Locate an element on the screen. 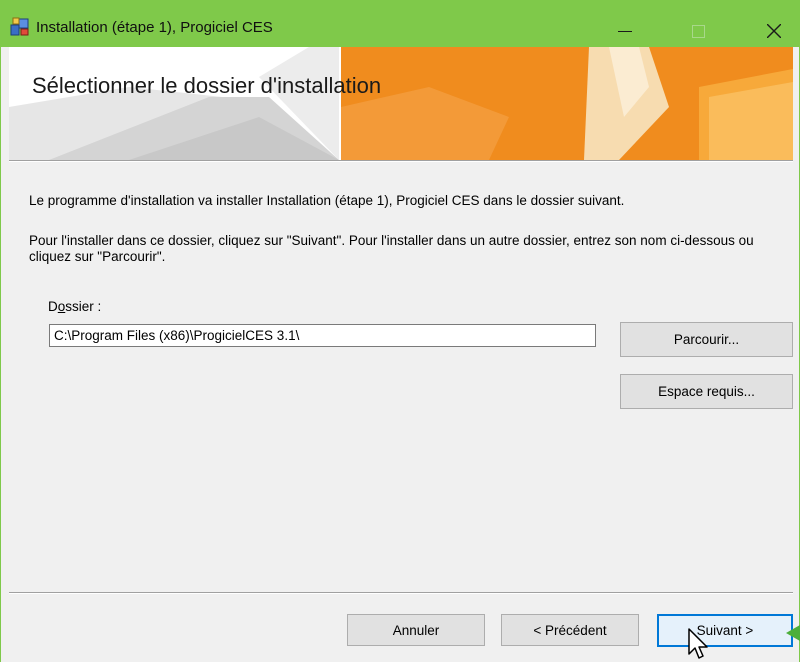 This screenshot has height=662, width=800. close-icon is located at coordinates (773, 23).